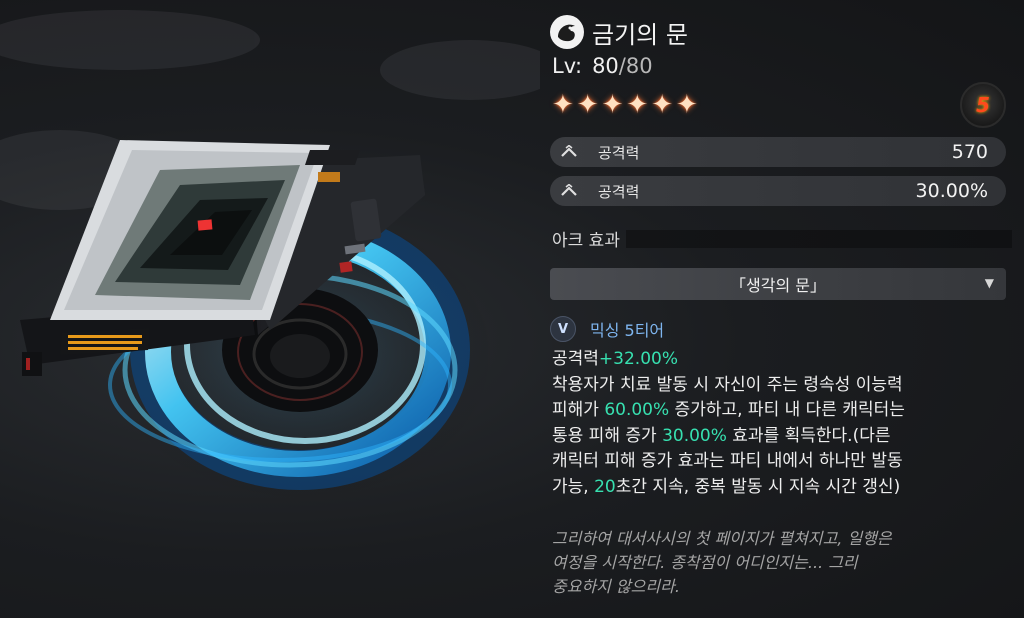 This screenshot has height=618, width=1024. What do you see at coordinates (989, 283) in the screenshot?
I see `chevron-down-icon: ▼` at bounding box center [989, 283].